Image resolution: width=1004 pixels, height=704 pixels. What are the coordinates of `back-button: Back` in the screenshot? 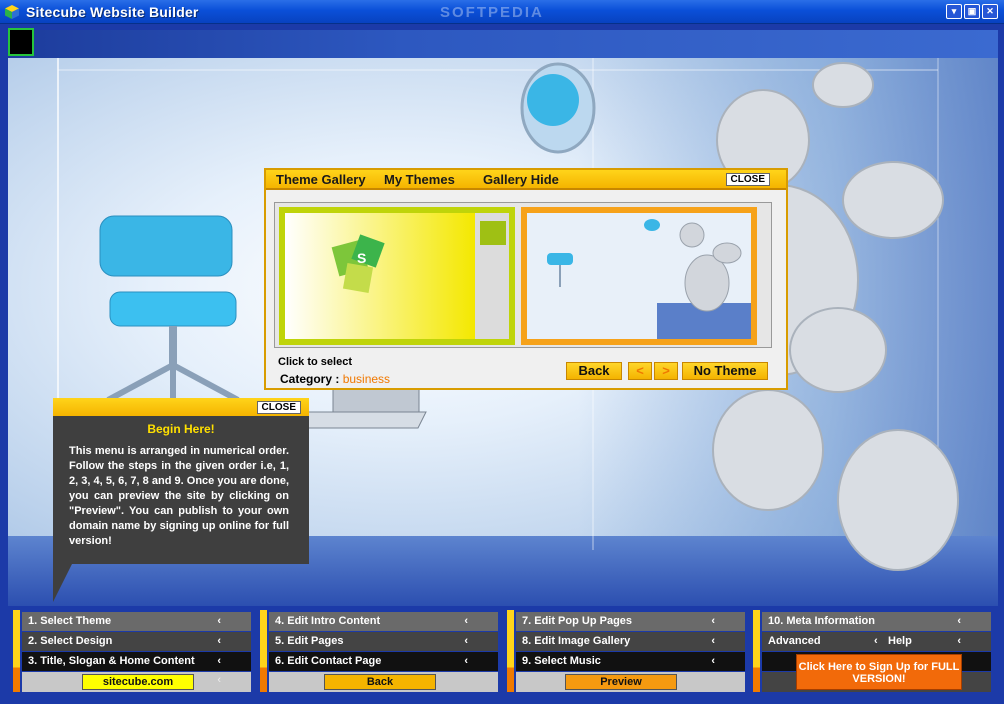 It's located at (380, 682).